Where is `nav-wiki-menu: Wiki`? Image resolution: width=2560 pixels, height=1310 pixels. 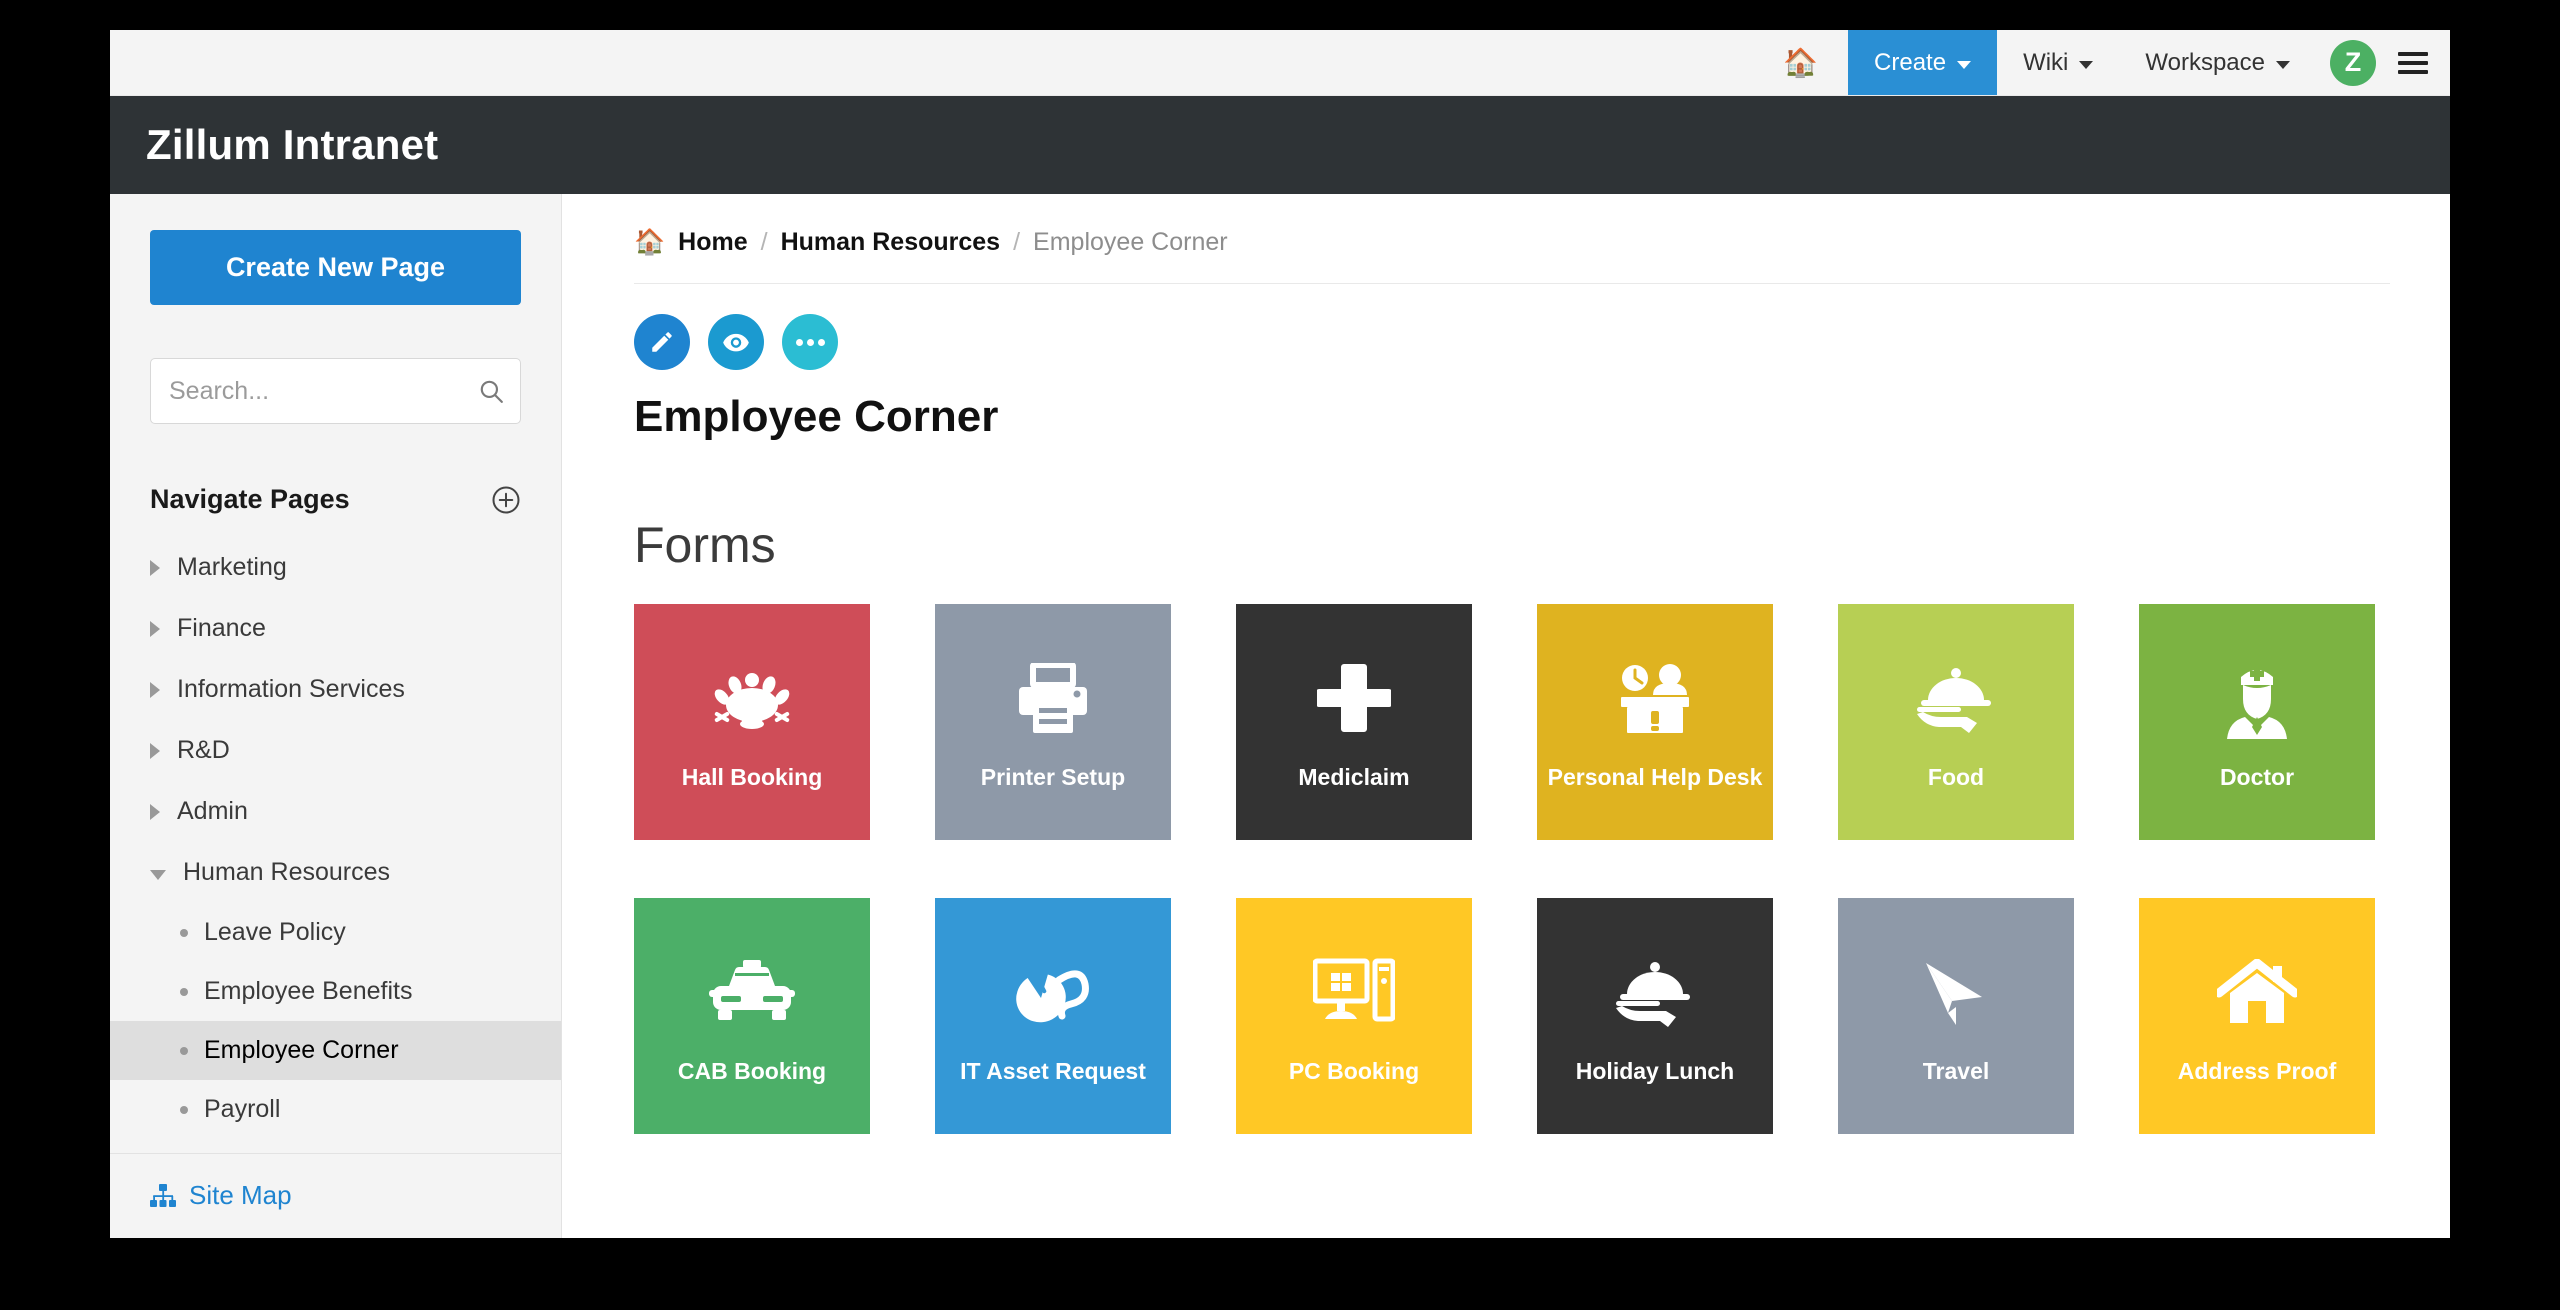 nav-wiki-menu: Wiki is located at coordinates (2058, 62).